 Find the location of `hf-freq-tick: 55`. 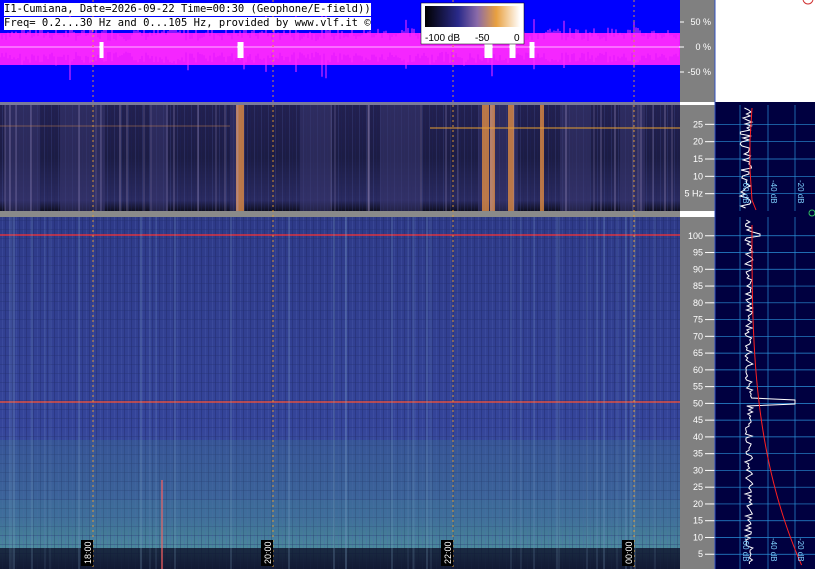

hf-freq-tick: 55 is located at coordinates (698, 387).